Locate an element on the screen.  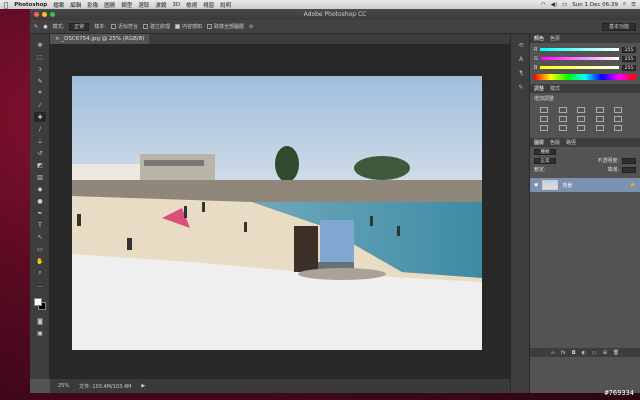
crop-tool-icon: ⌗ is located at coordinates (40, 93).